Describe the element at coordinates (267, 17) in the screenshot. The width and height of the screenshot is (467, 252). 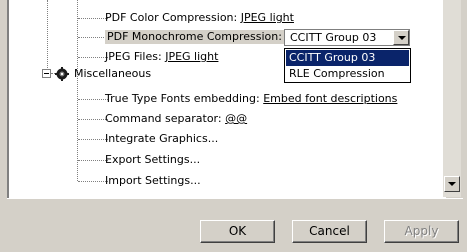
I see `pdf-color-compression-value: JPEG light` at that location.